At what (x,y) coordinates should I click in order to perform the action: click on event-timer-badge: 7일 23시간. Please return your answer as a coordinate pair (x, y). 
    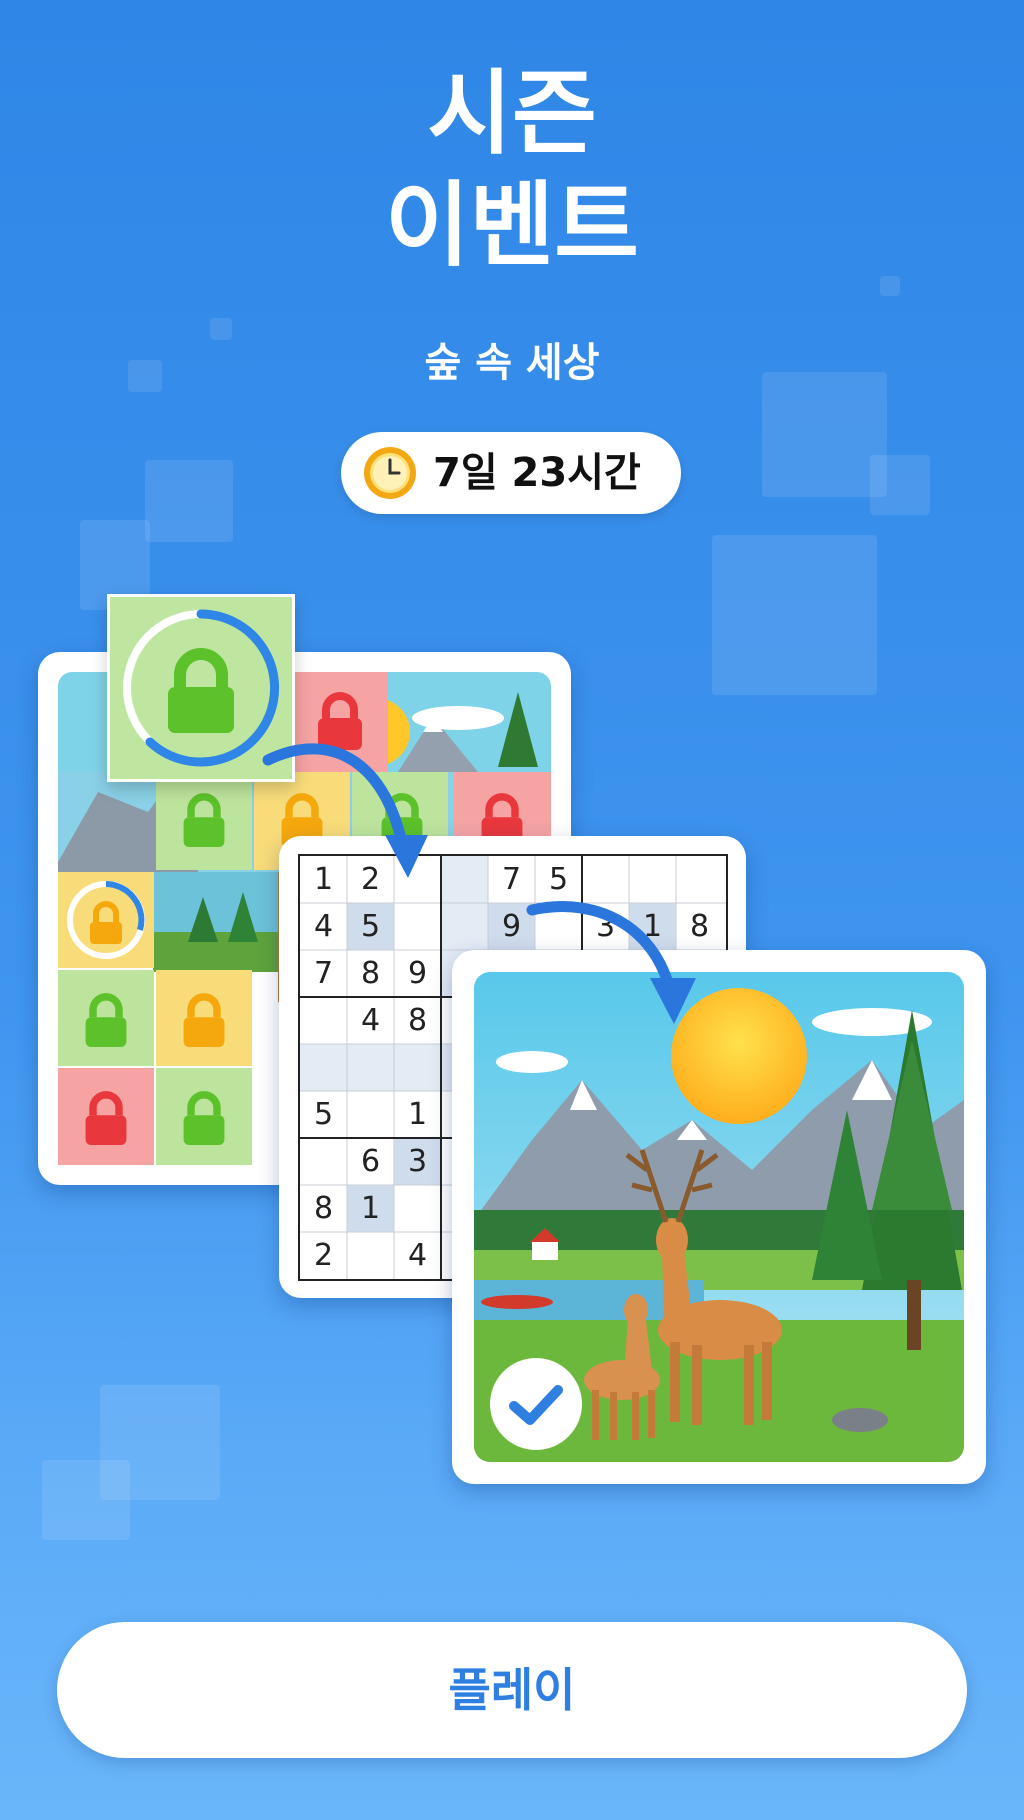
    Looking at the image, I should click on (511, 473).